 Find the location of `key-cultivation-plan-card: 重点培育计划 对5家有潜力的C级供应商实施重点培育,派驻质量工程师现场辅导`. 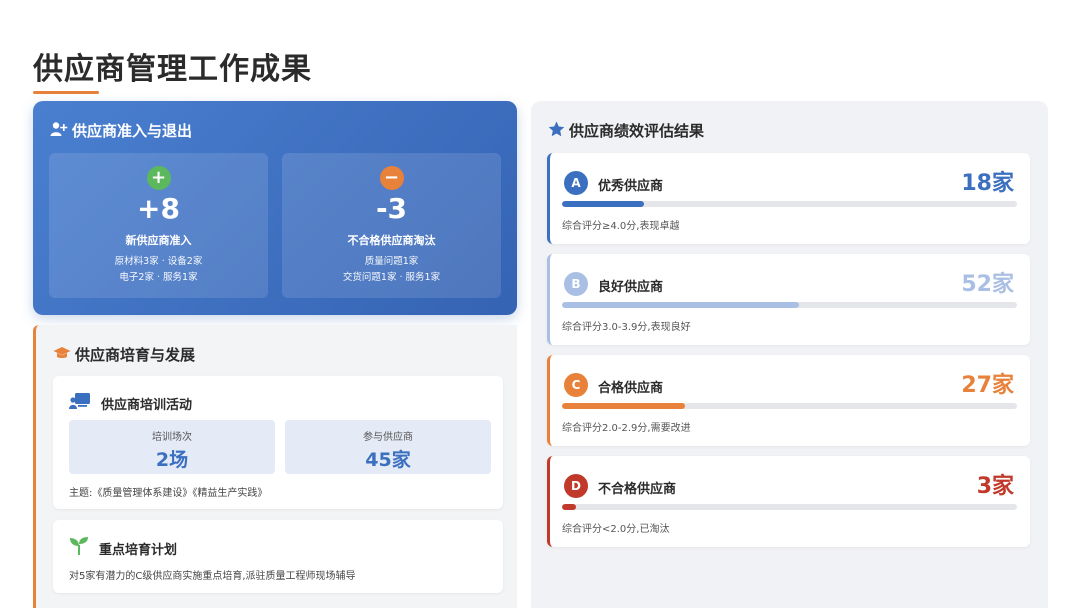

key-cultivation-plan-card: 重点培育计划 对5家有潜力的C级供应商实施重点培育,派驻质量工程师现场辅导 is located at coordinates (278, 556).